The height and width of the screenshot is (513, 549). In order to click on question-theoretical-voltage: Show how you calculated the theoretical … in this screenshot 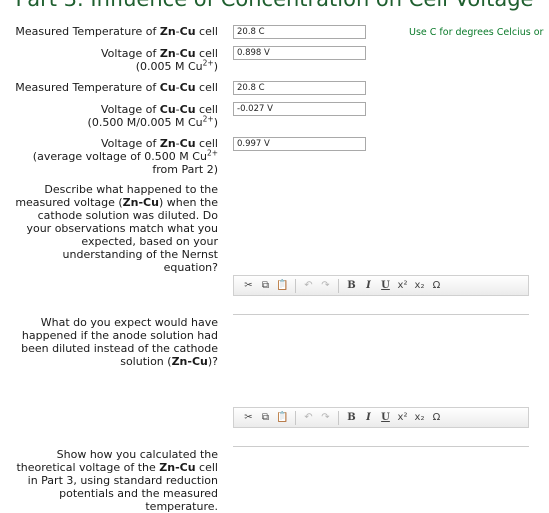, I will do `click(117, 480)`.